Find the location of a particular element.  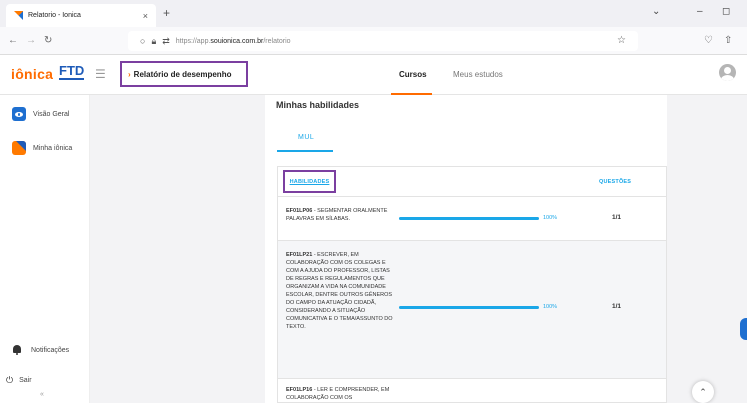

sidebar-item-notificacoes: Notificações is located at coordinates (40, 350).